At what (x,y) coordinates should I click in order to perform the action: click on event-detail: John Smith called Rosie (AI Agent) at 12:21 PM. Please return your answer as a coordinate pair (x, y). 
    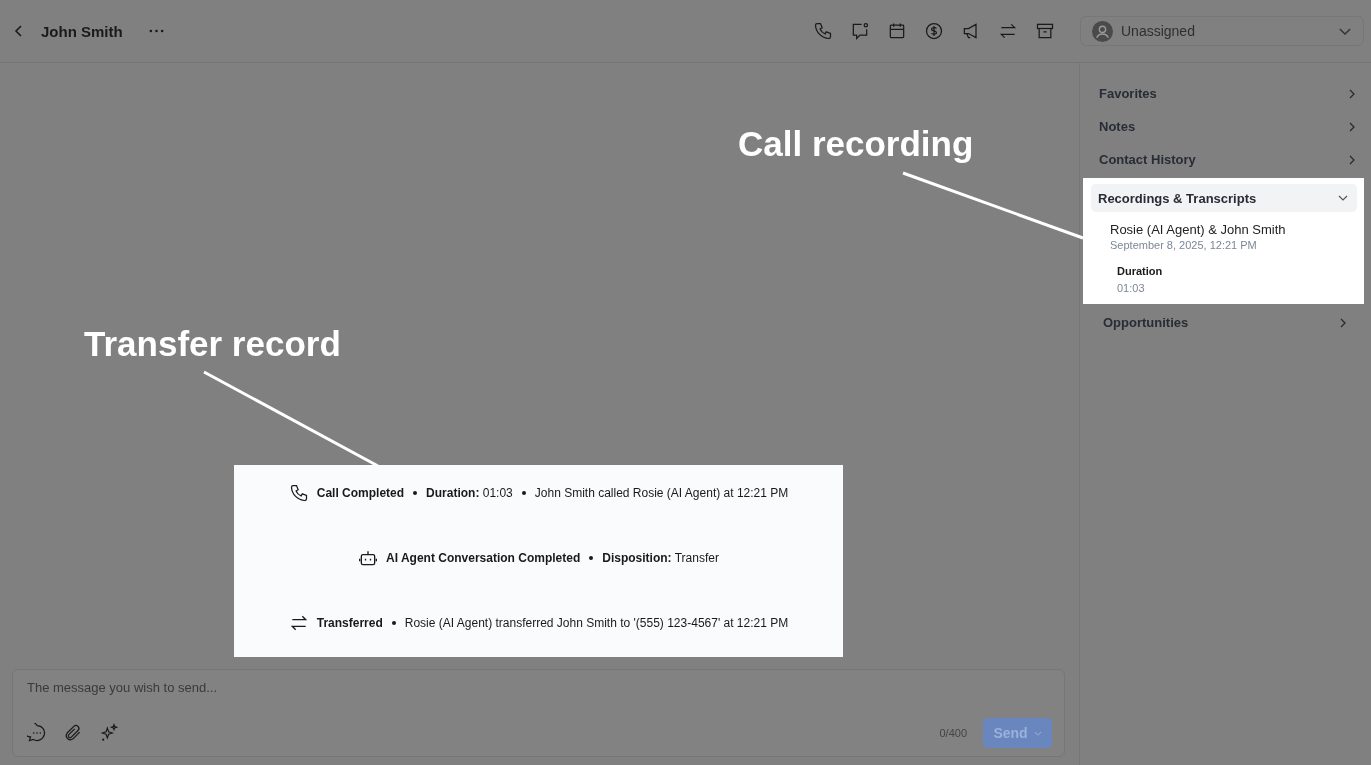
    Looking at the image, I should click on (661, 493).